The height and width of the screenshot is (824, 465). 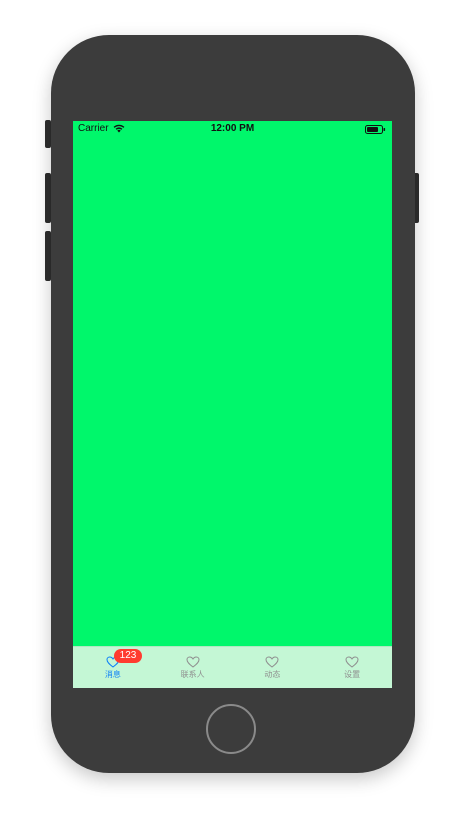 What do you see at coordinates (192, 674) in the screenshot?
I see `tab-label-contacts: 联系人` at bounding box center [192, 674].